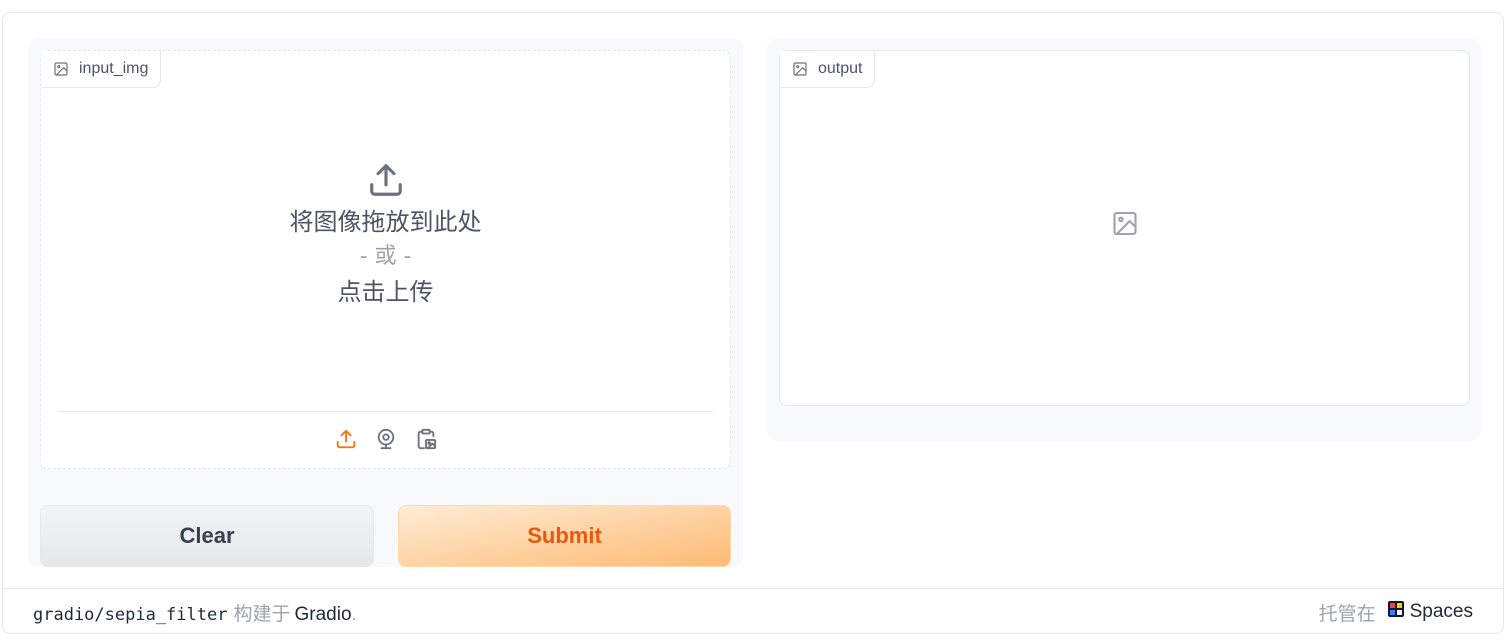 This screenshot has height=643, width=1506. I want to click on upload-icon, so click(346, 439).